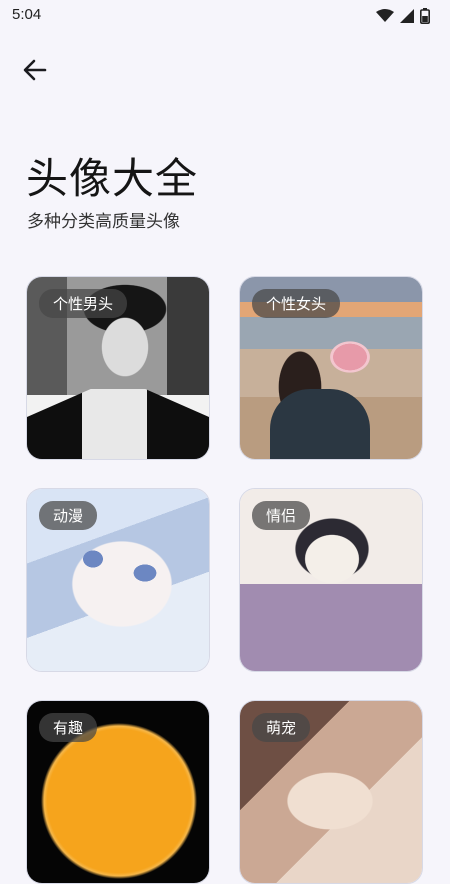 The image size is (450, 884). What do you see at coordinates (331, 580) in the screenshot?
I see `category-card-couple: 情侣` at bounding box center [331, 580].